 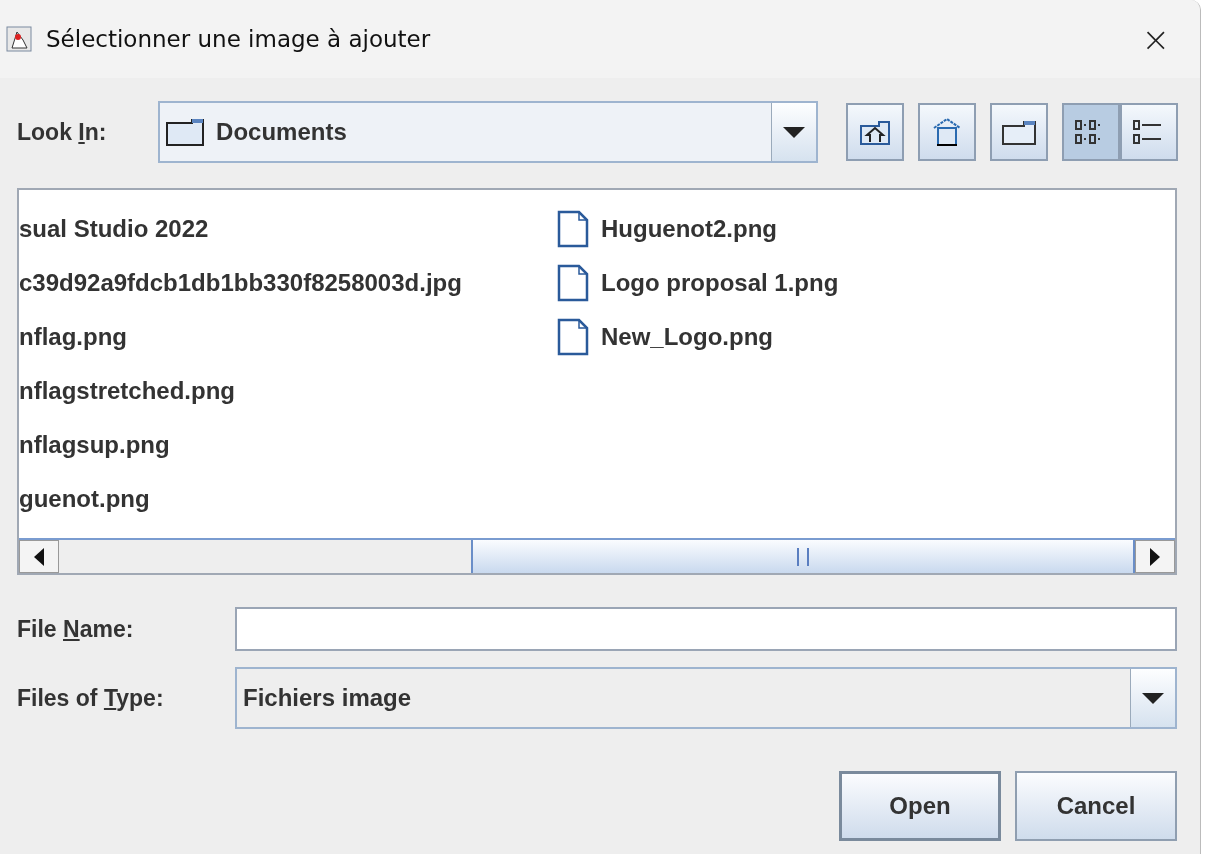 I want to click on close-button: ×, so click(x=1155, y=39).